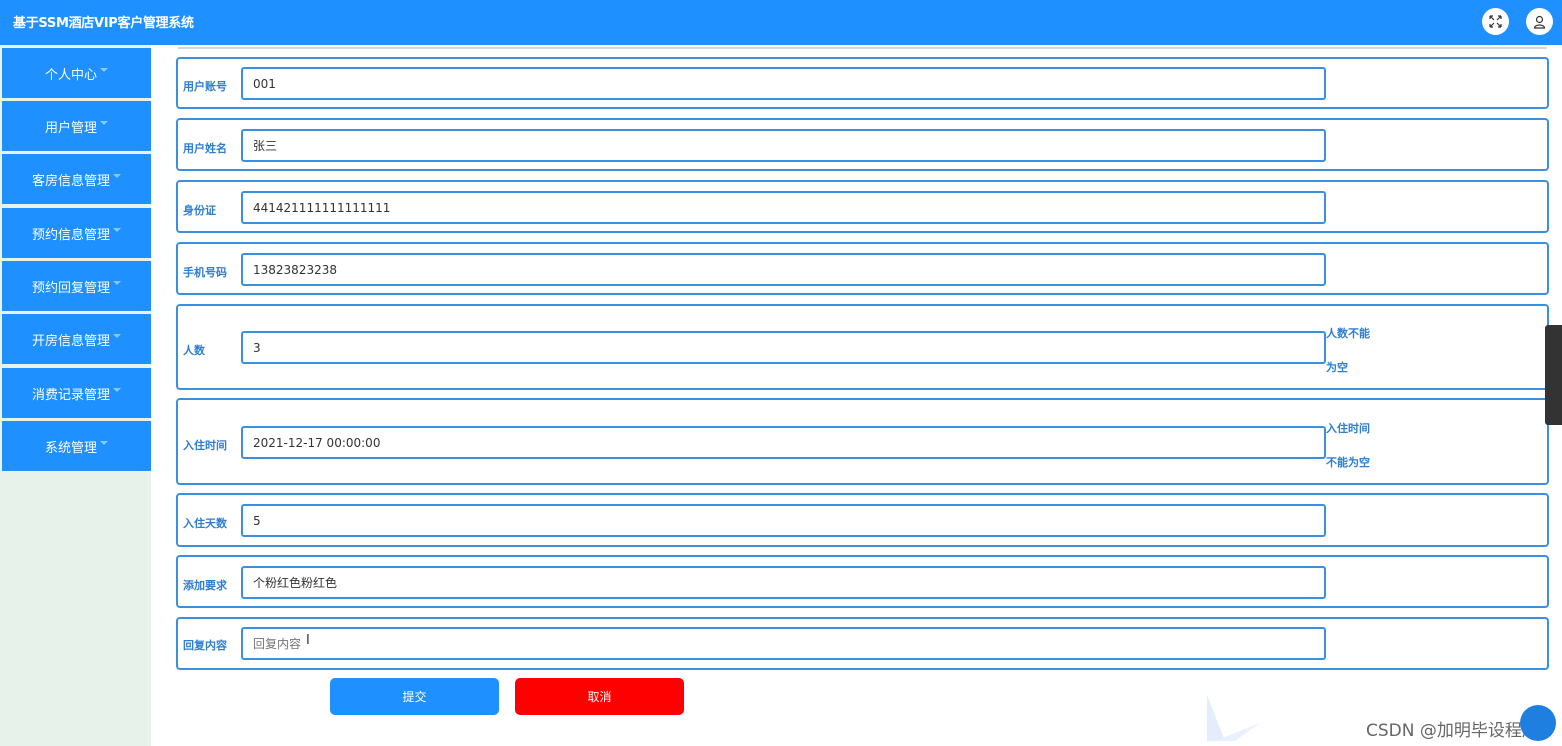 Image resolution: width=1562 pixels, height=746 pixels. What do you see at coordinates (70, 128) in the screenshot?
I see `sidebar-item-label: 用户管理` at bounding box center [70, 128].